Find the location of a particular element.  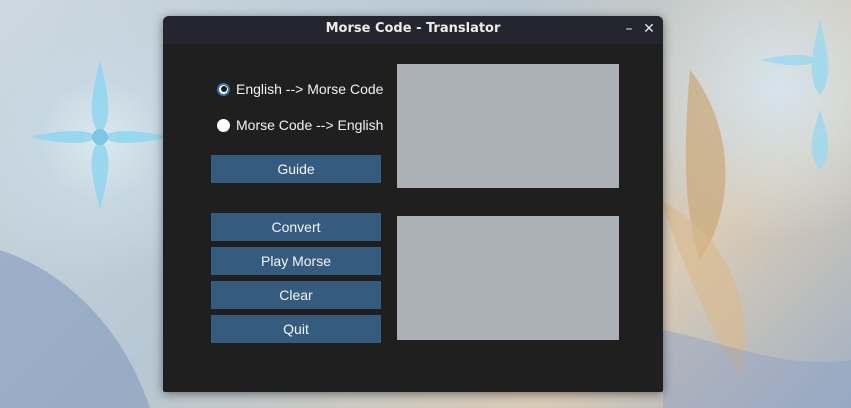

radio-morse-to-english: Morse Code --> English is located at coordinates (300, 125).